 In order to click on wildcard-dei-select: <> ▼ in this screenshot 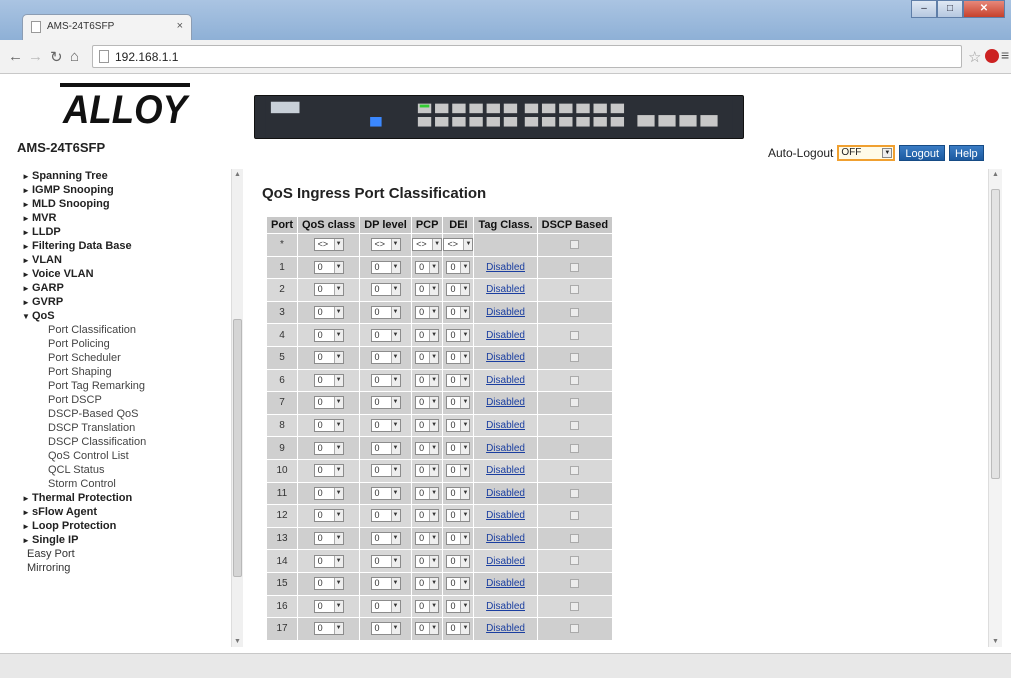, I will do `click(458, 245)`.